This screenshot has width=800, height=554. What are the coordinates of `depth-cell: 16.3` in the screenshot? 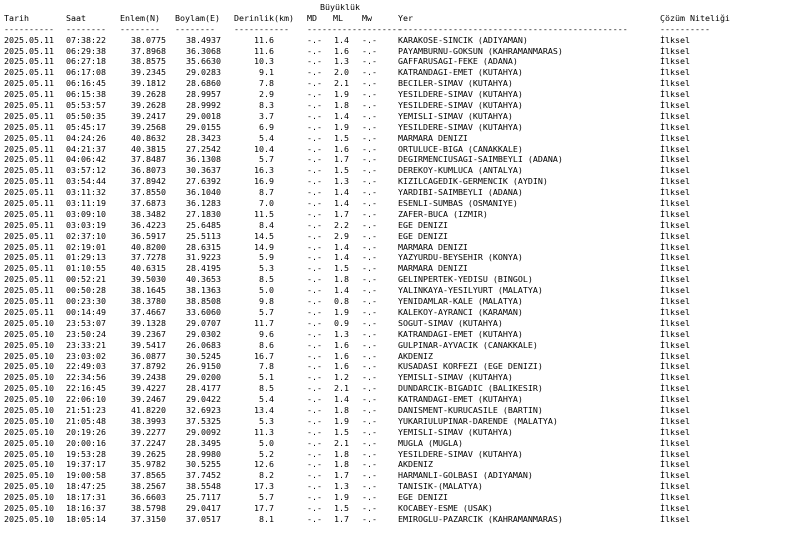 It's located at (264, 170).